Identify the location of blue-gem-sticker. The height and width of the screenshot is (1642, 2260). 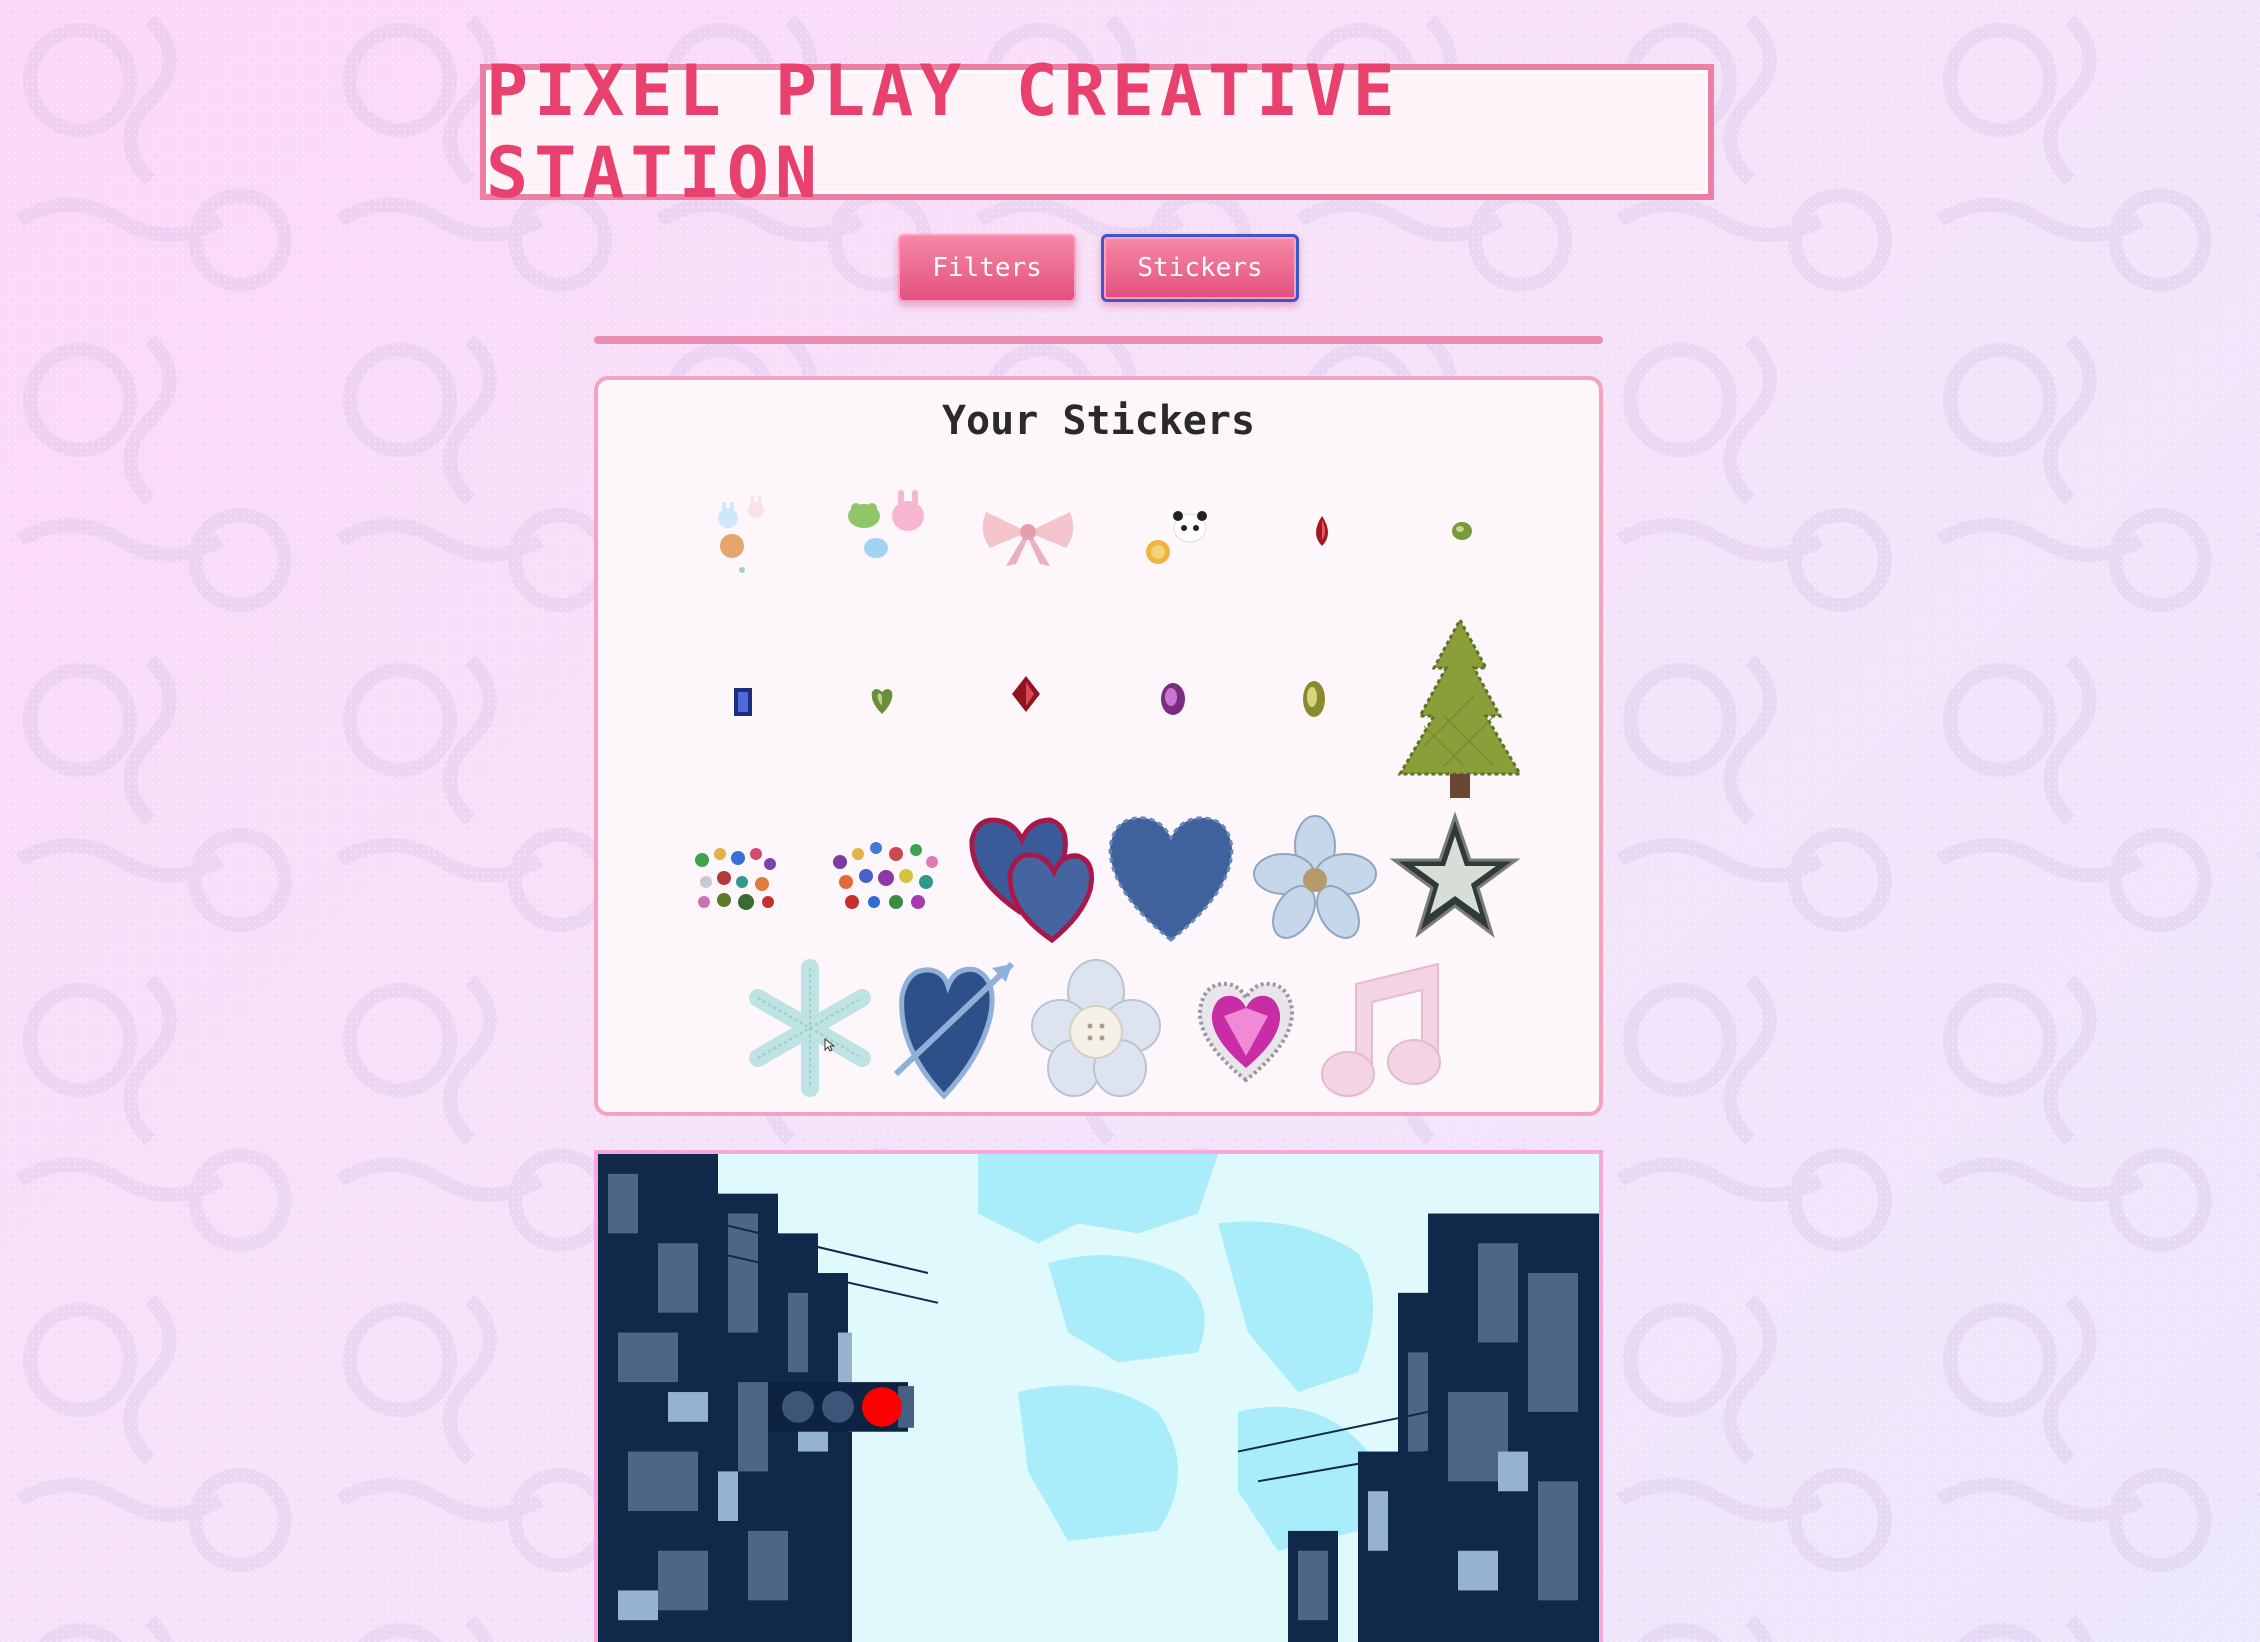
(743, 702).